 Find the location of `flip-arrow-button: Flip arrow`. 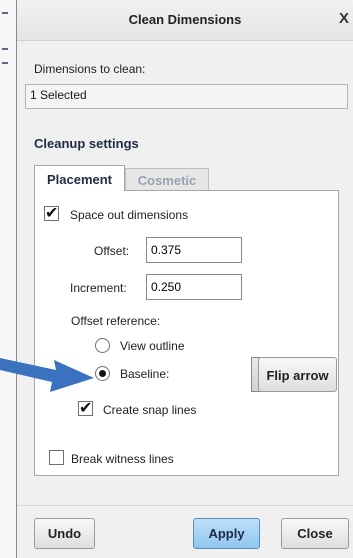

flip-arrow-button: Flip arrow is located at coordinates (297, 374).